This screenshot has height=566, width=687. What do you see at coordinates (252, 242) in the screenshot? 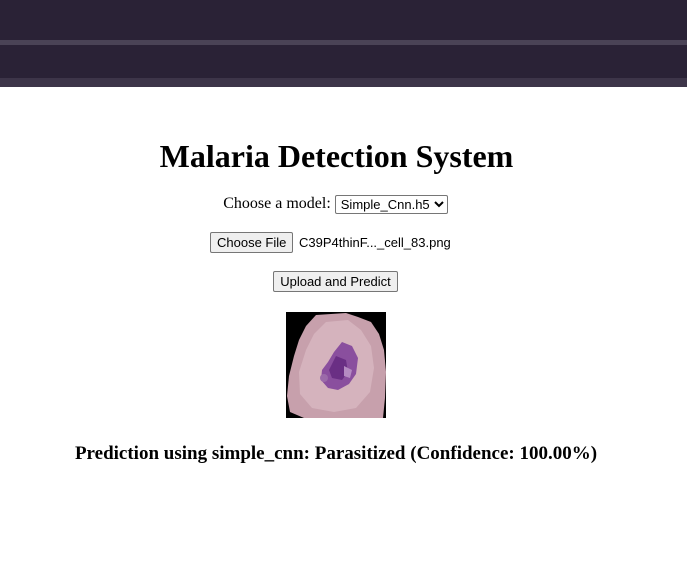
I see `choose-file-button: Choose File` at bounding box center [252, 242].